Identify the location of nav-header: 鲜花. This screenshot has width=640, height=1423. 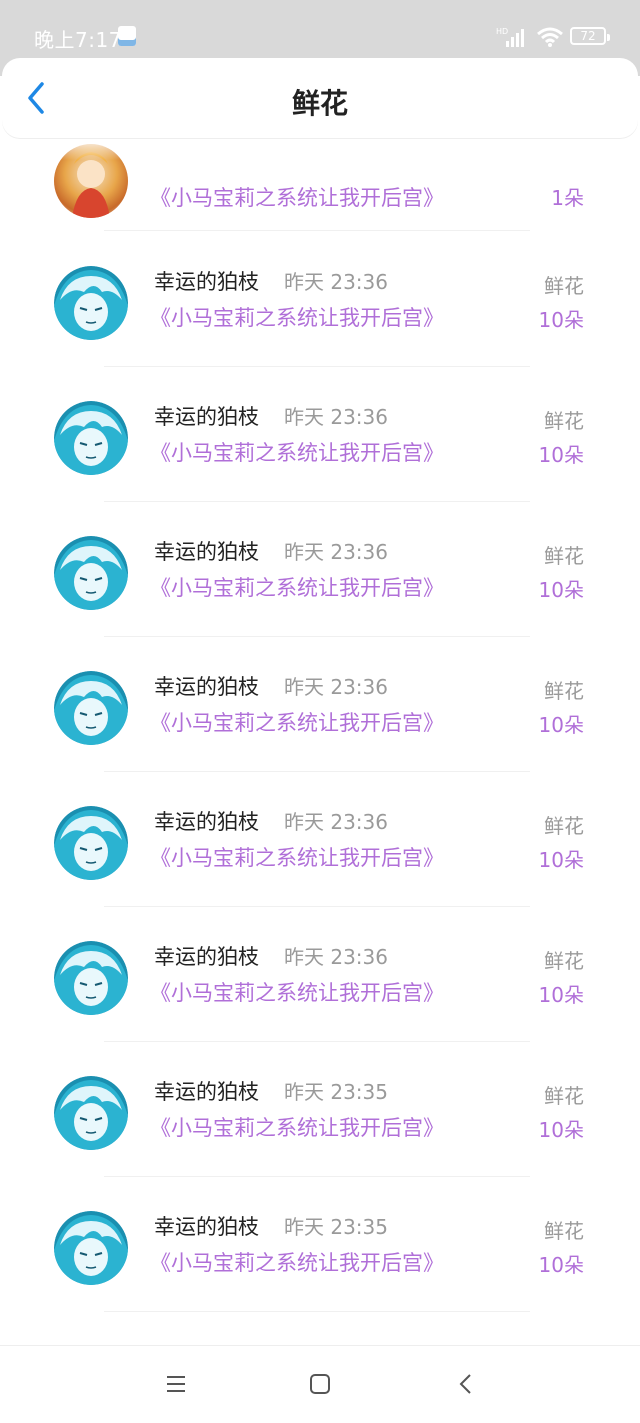
(320, 98).